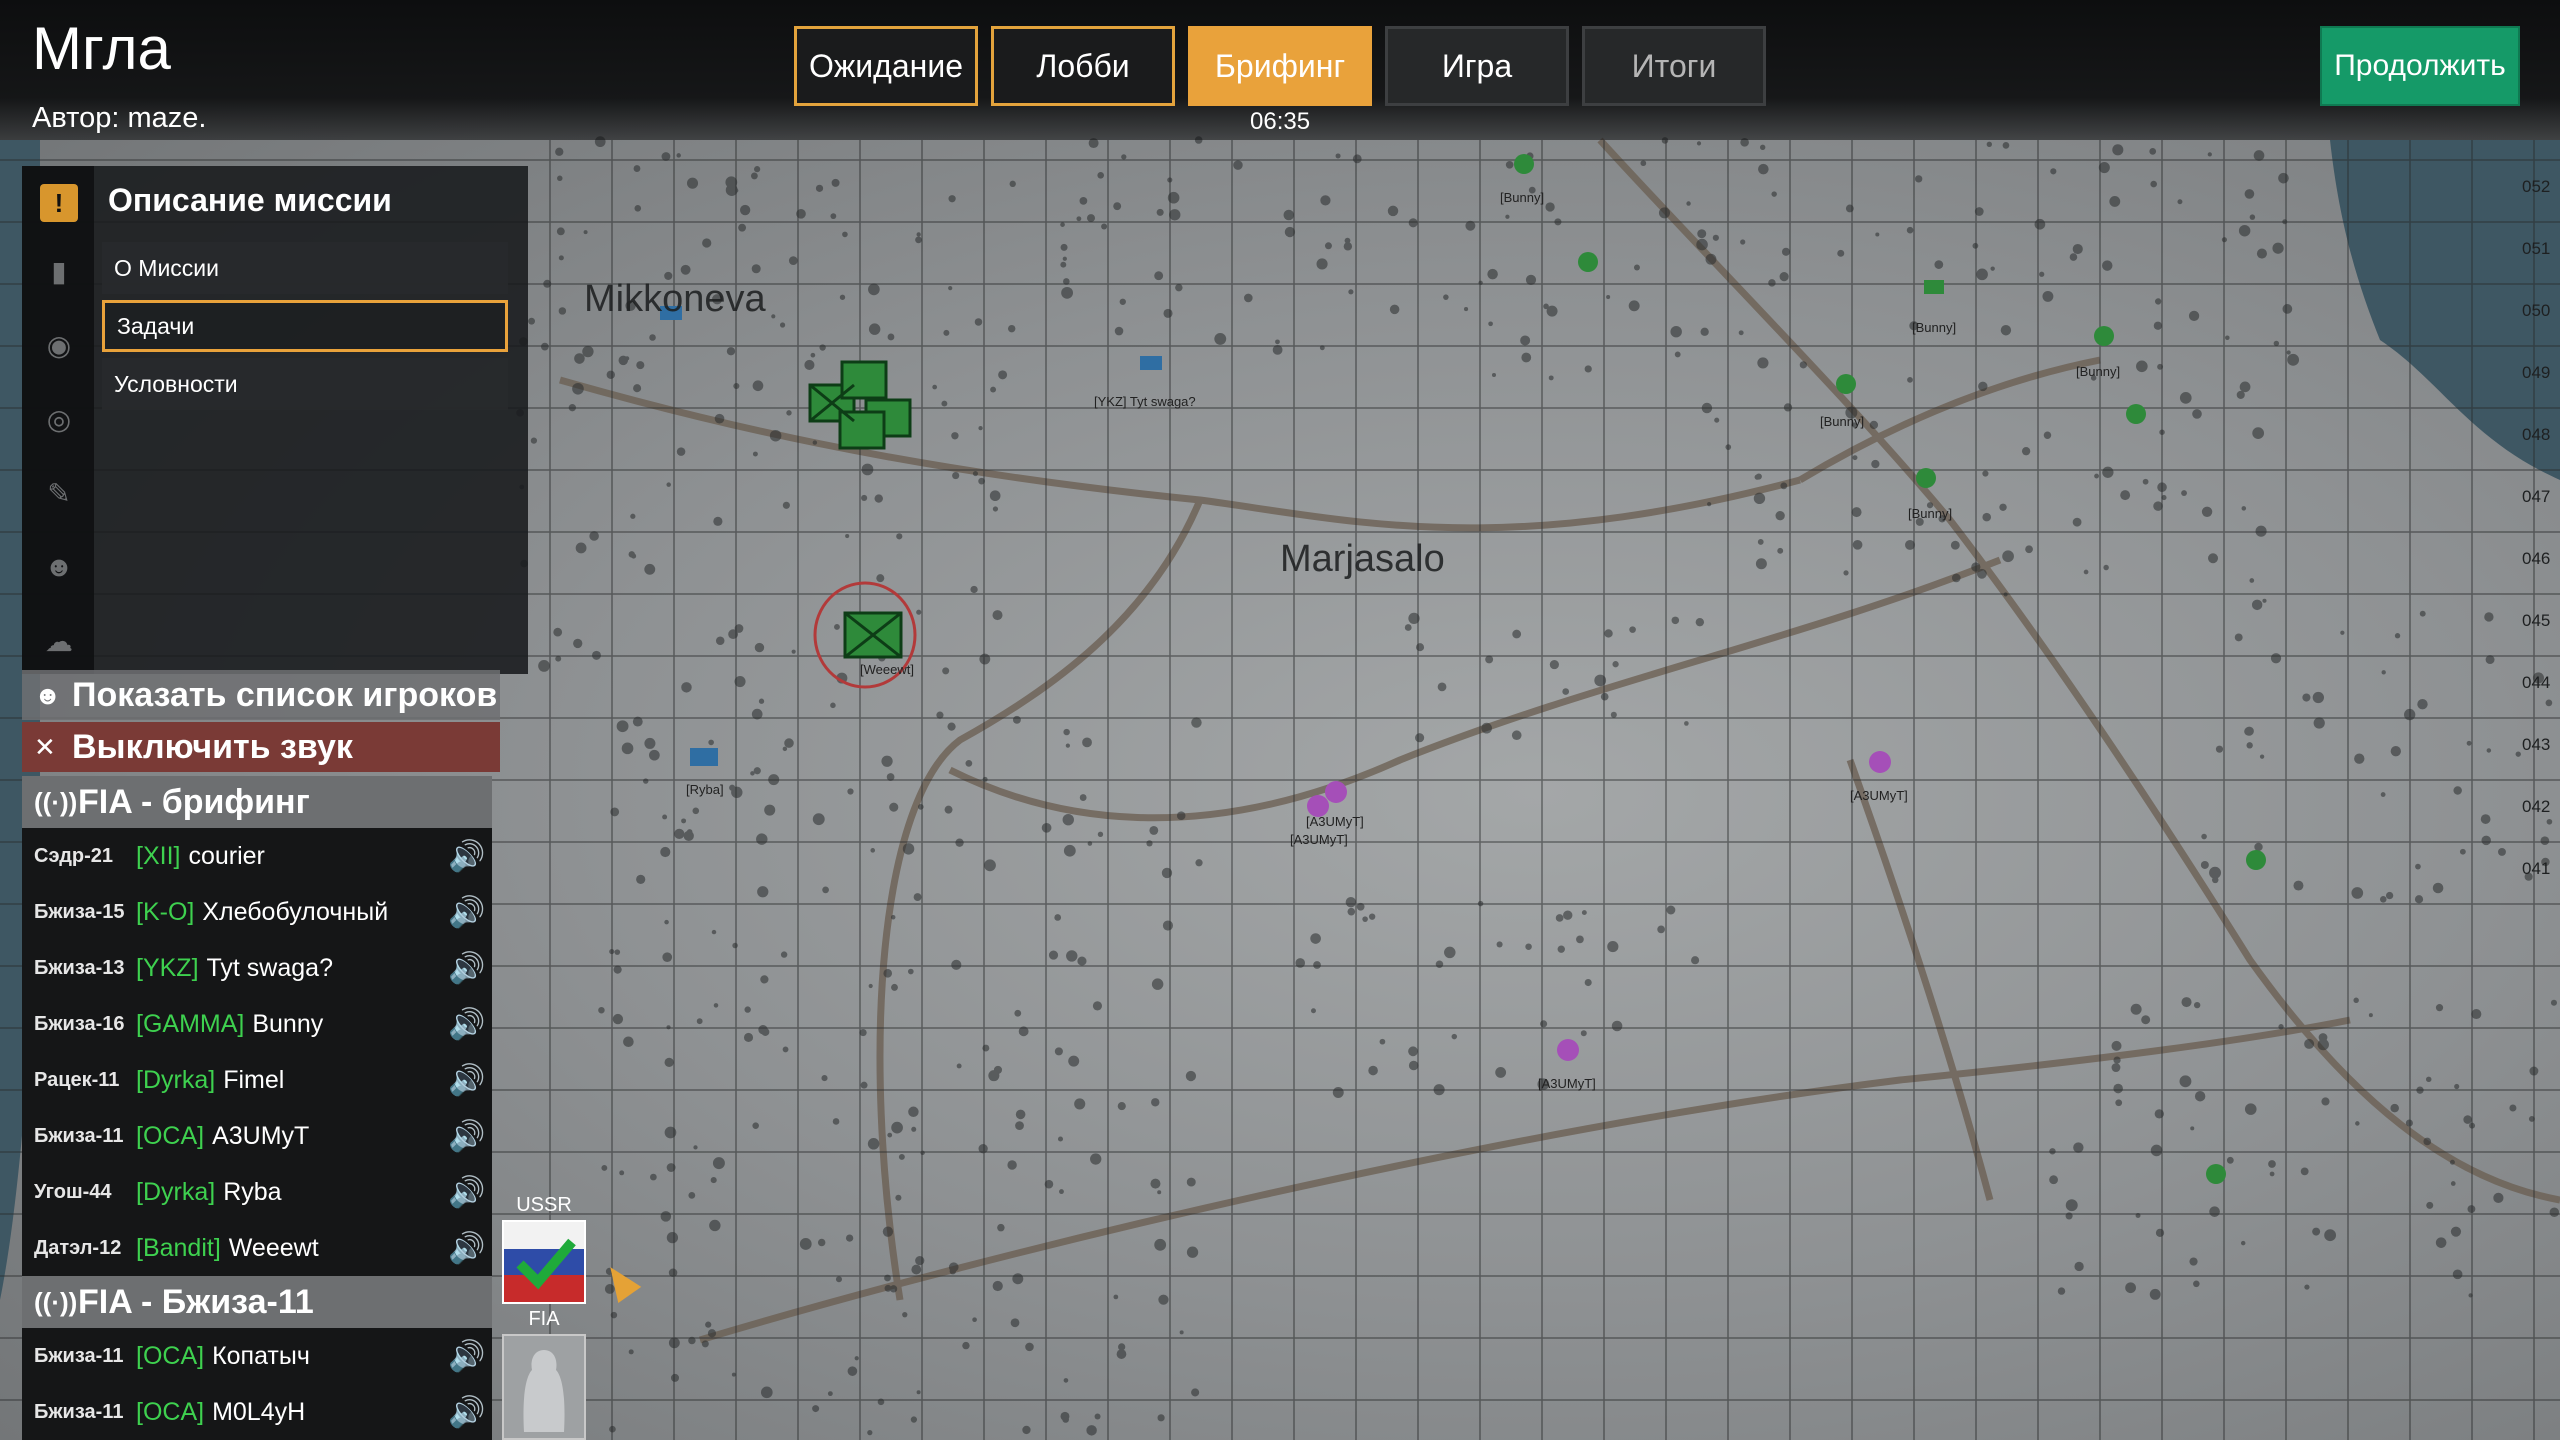 The image size is (2560, 1440). Describe the element at coordinates (165, 911) in the screenshot. I see `player-tag: [K-O]` at that location.